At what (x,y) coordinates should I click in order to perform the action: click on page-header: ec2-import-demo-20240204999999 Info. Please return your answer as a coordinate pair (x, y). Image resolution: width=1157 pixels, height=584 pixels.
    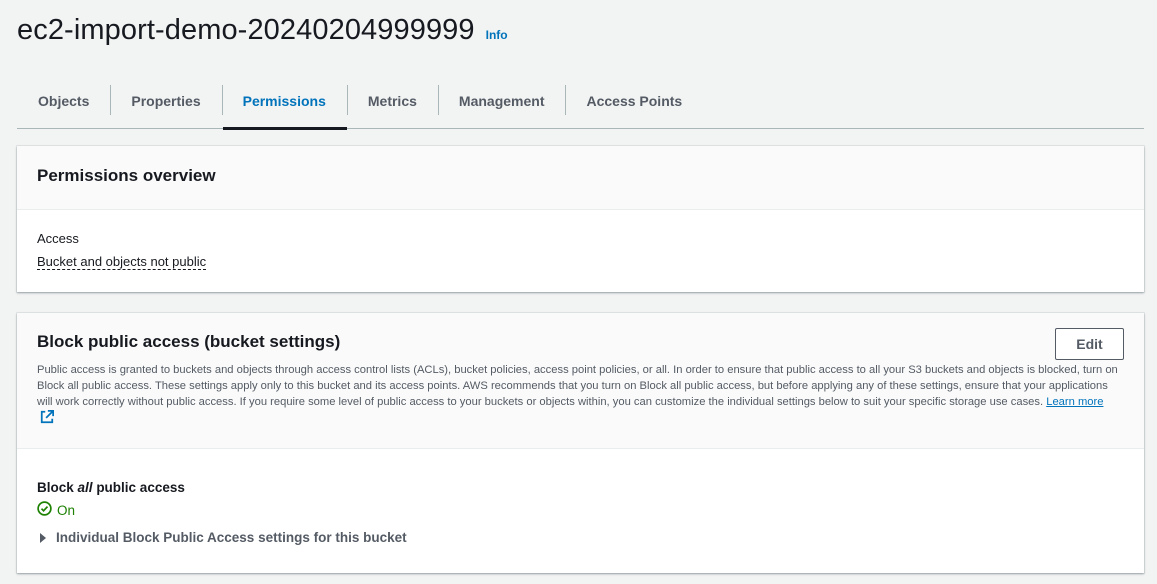
    Looking at the image, I should click on (262, 30).